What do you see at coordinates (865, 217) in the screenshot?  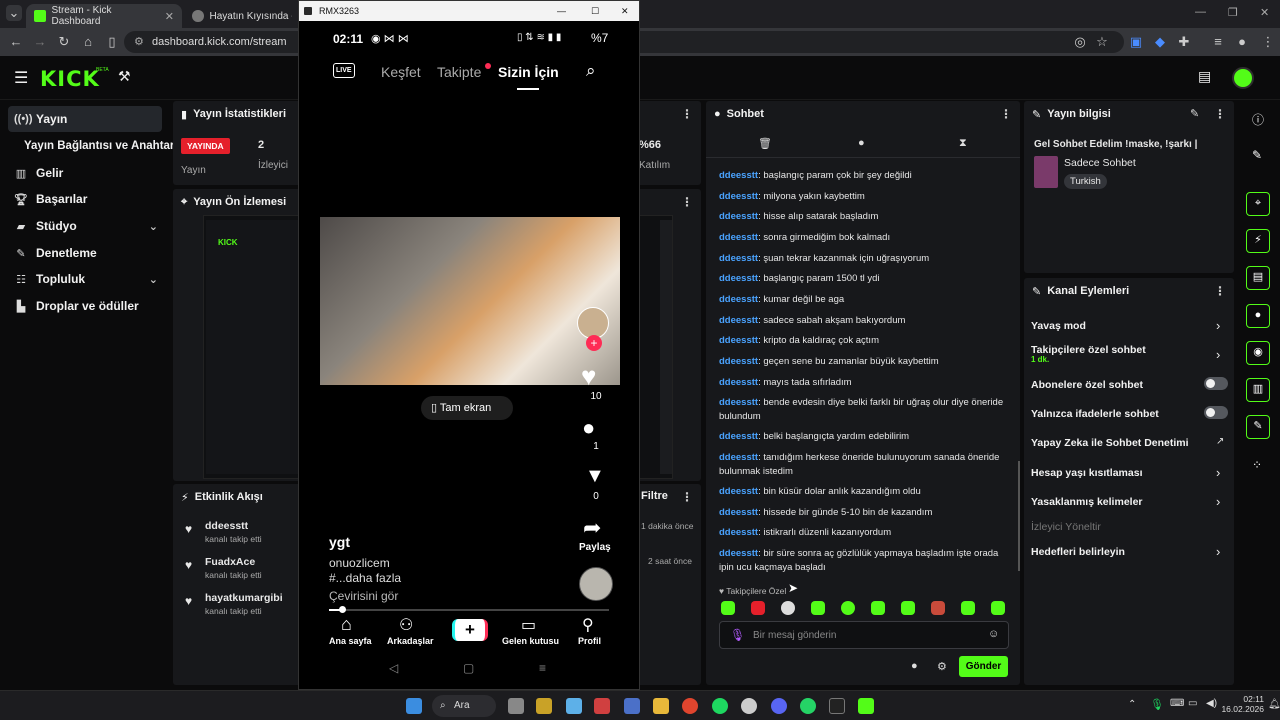 I see `chat-message: ddeesstt: hisse alıp satarak başladım` at bounding box center [865, 217].